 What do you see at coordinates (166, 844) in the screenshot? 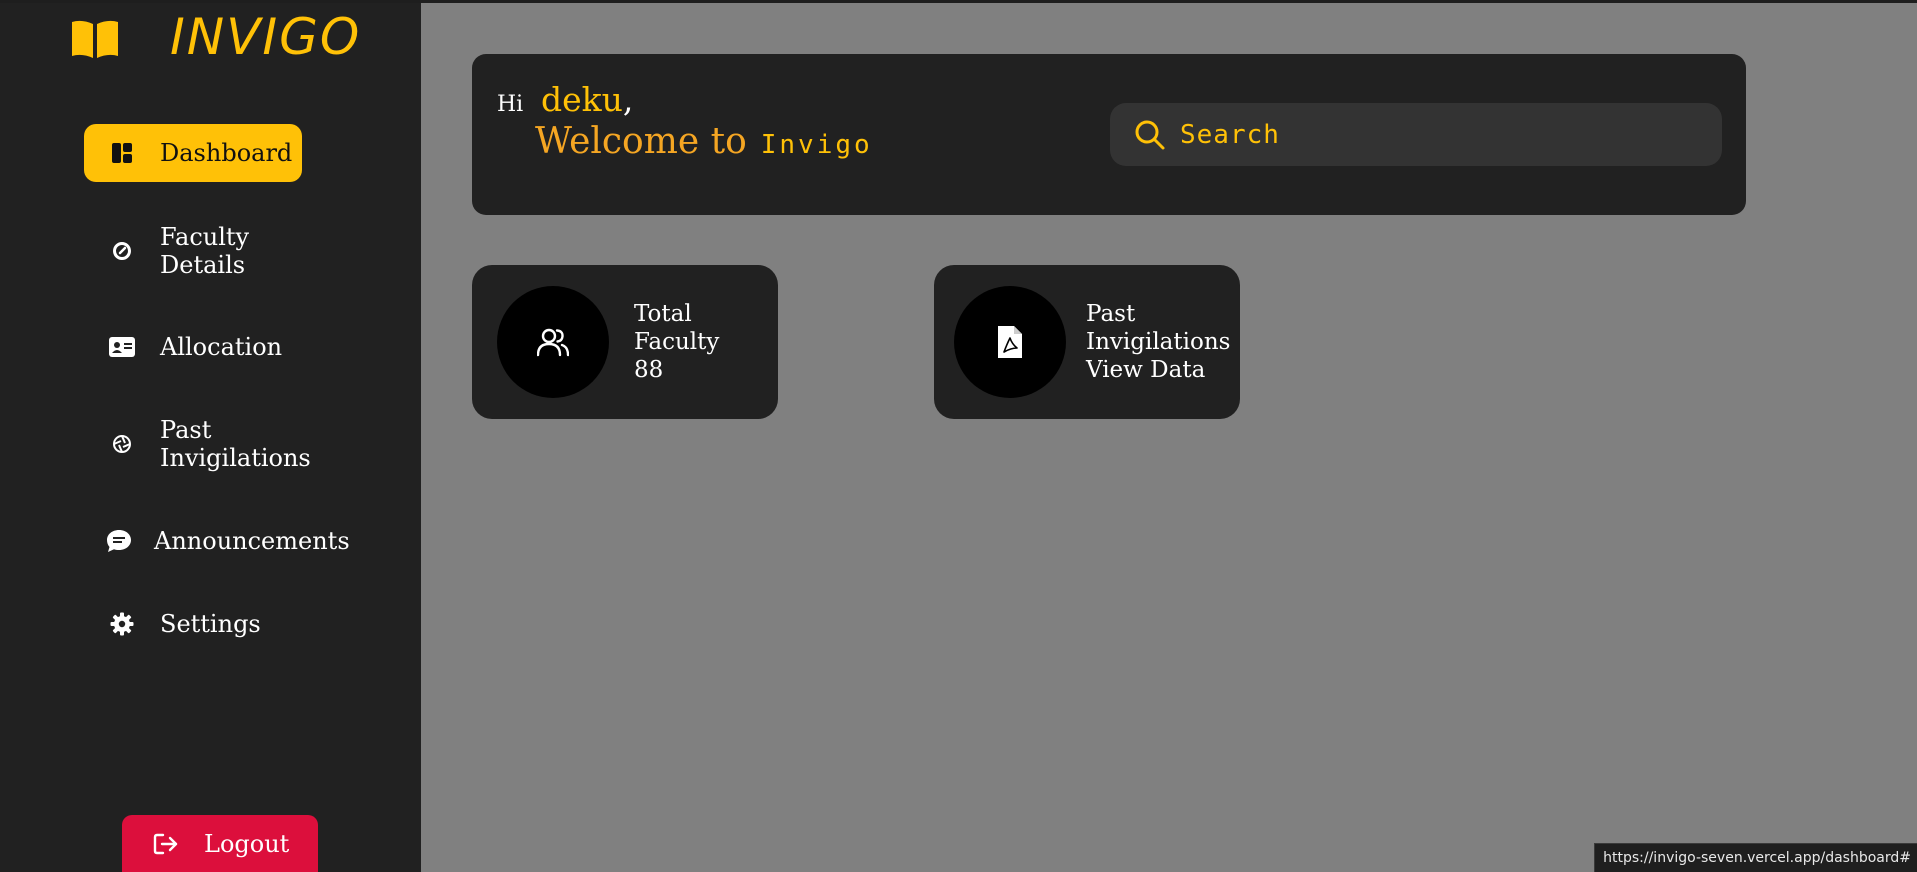
I see `logout-icon` at bounding box center [166, 844].